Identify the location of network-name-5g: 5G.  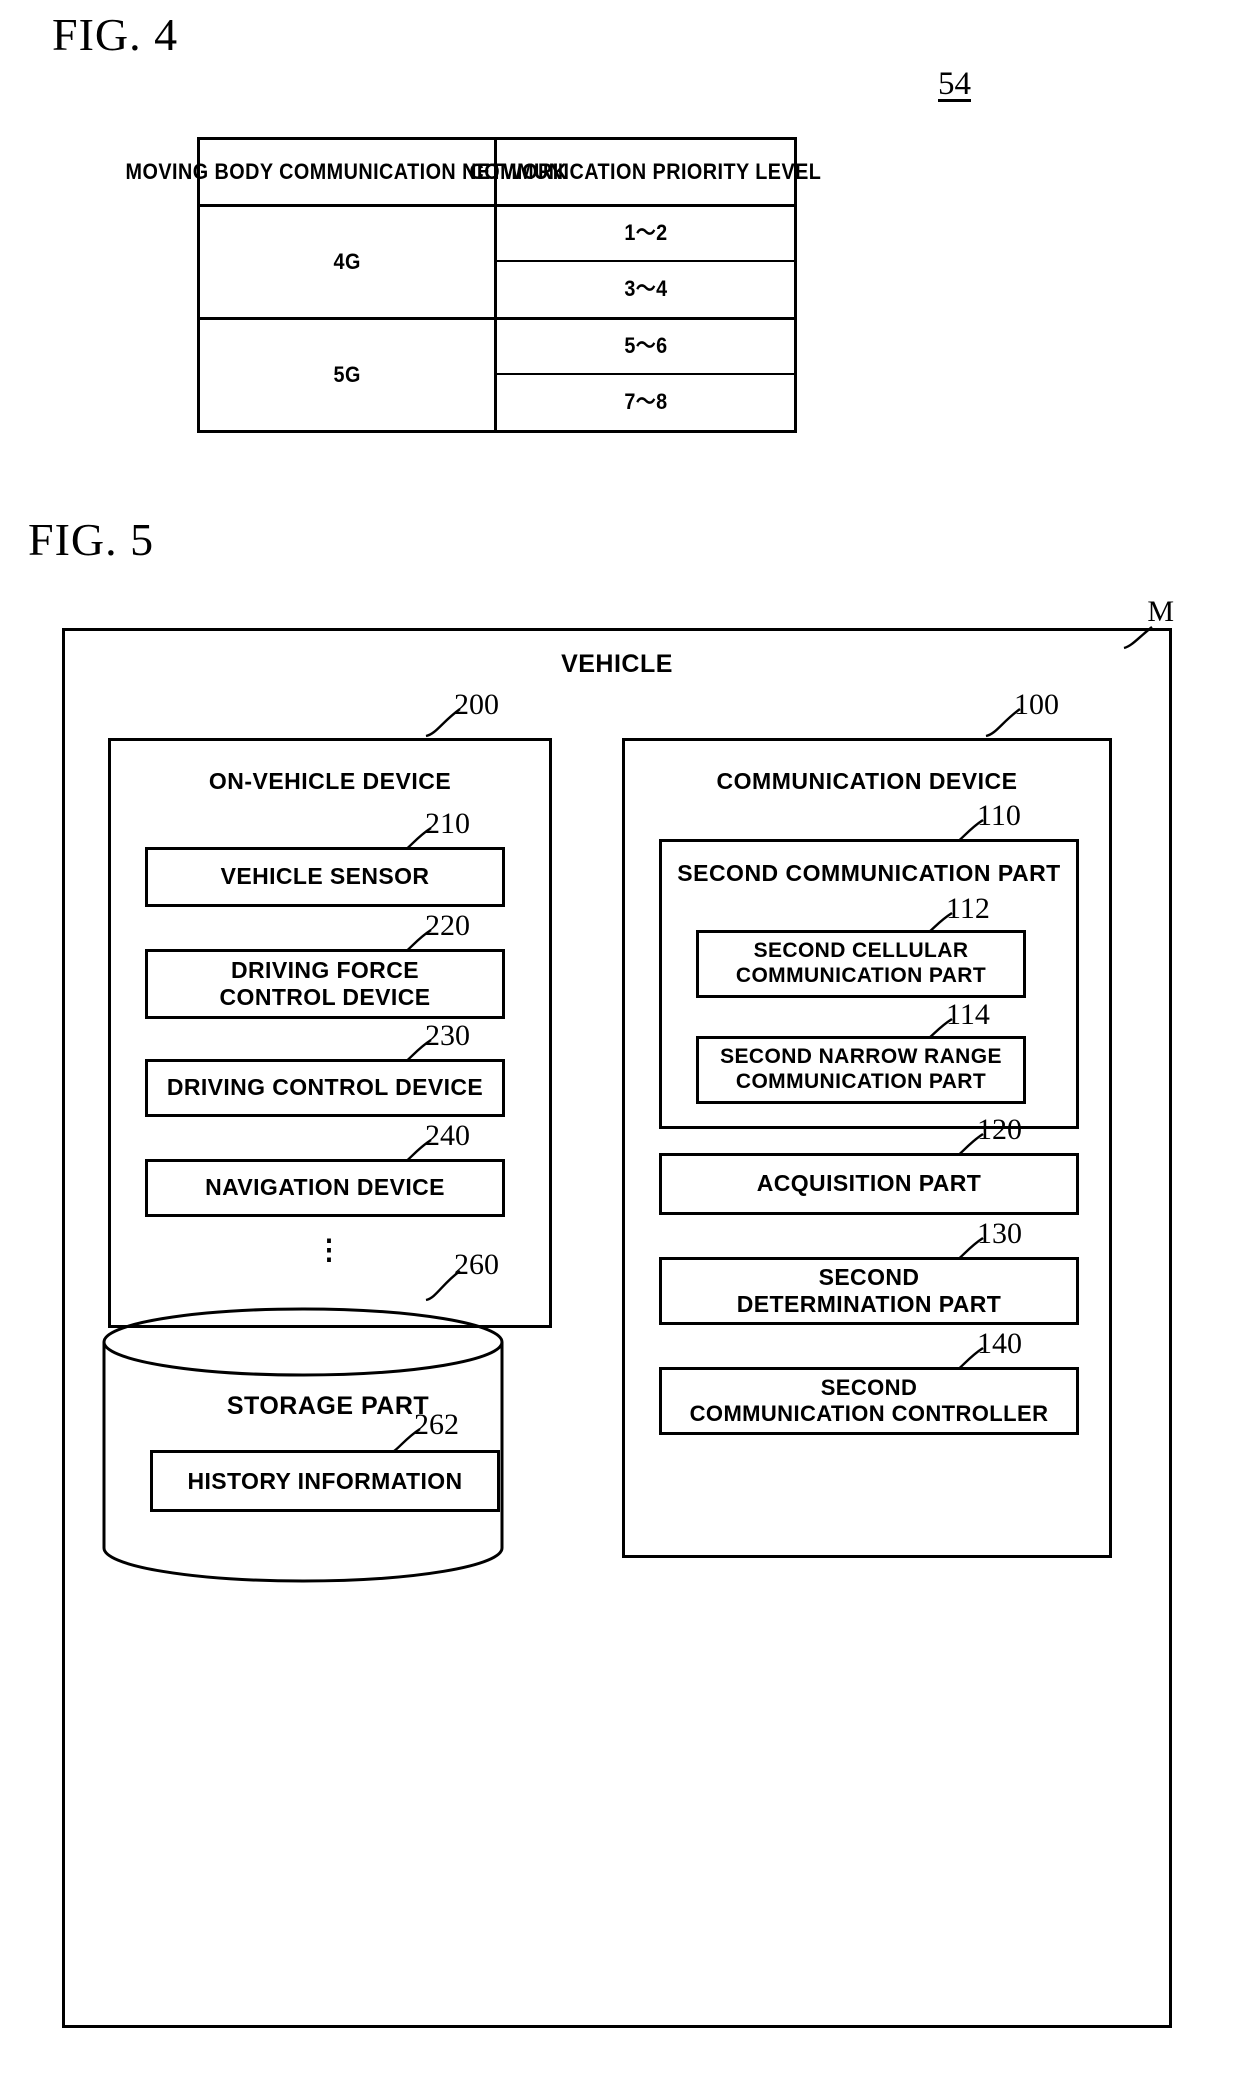
(347, 374).